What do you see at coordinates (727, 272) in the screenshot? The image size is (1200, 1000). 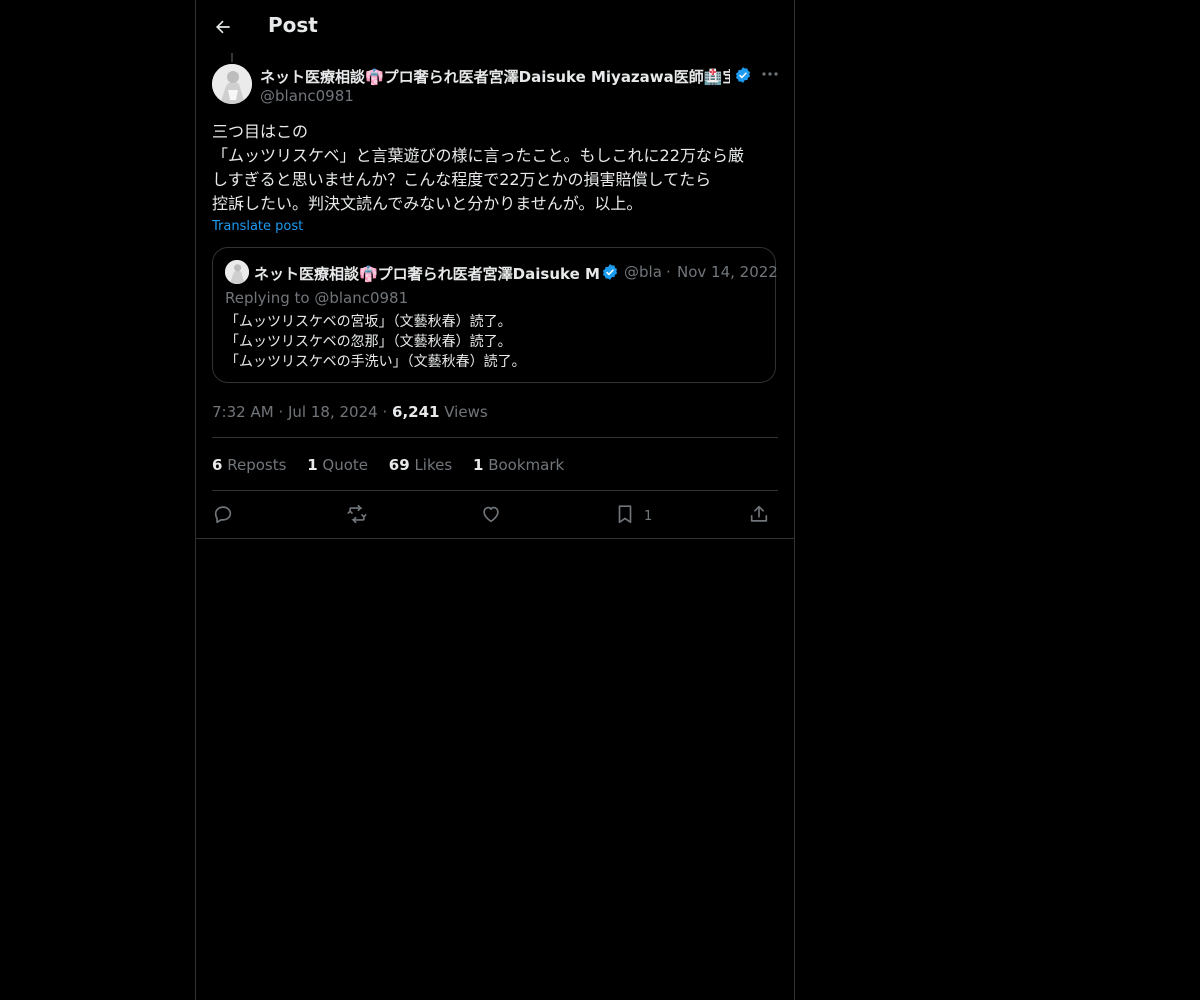 I see `quoted-date: Nov 14, 2022` at bounding box center [727, 272].